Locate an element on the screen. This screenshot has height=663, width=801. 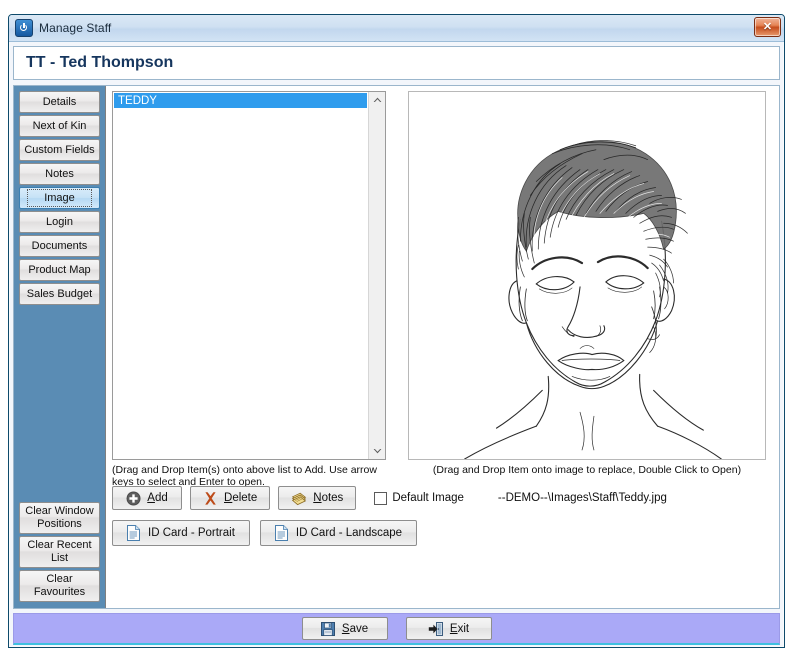
close-button: ✕ is located at coordinates (767, 27).